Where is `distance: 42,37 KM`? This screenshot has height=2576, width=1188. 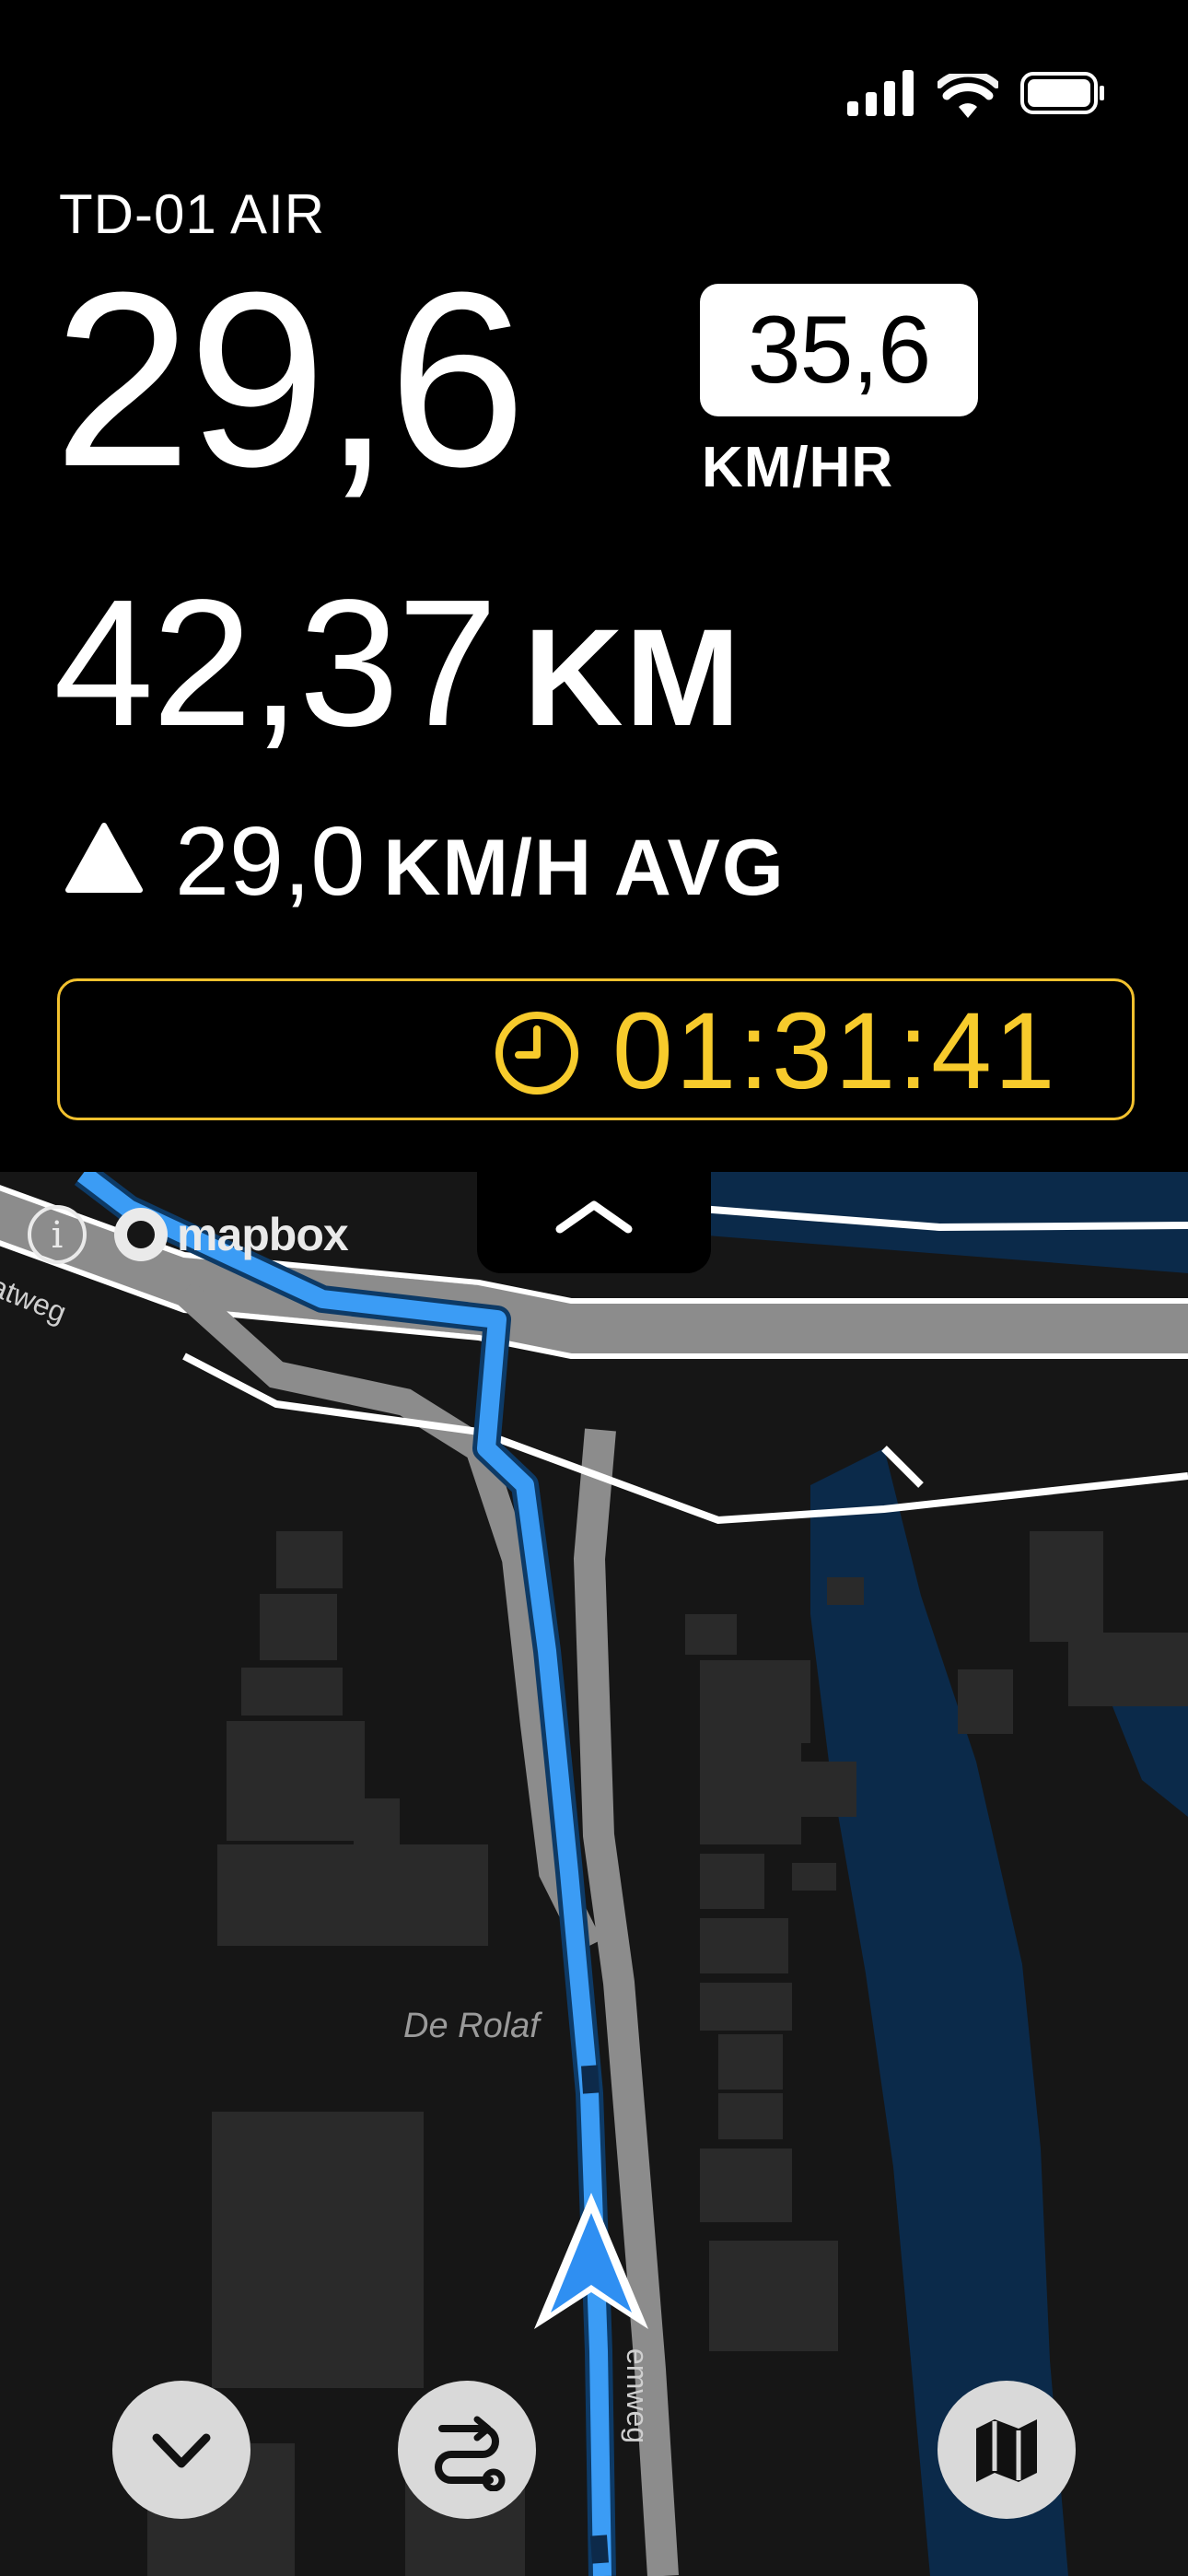 distance: 42,37 KM is located at coordinates (397, 670).